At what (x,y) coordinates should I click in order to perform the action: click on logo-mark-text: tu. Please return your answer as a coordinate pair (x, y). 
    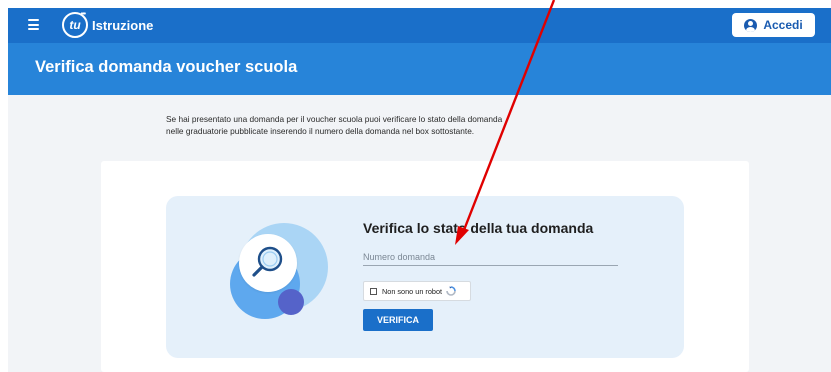
    Looking at the image, I should click on (75, 25).